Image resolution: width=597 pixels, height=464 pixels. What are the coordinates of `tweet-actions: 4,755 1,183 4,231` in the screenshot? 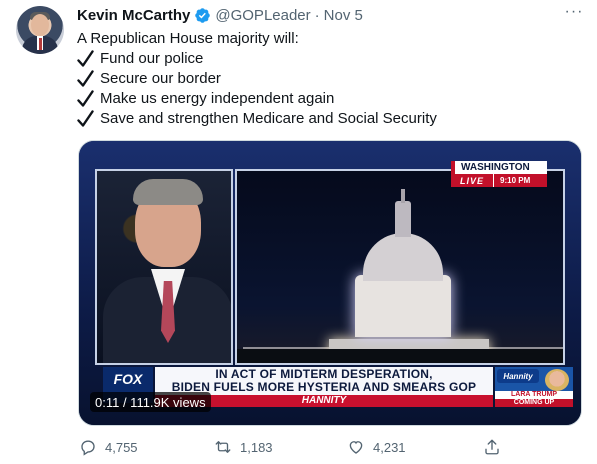 It's located at (294, 447).